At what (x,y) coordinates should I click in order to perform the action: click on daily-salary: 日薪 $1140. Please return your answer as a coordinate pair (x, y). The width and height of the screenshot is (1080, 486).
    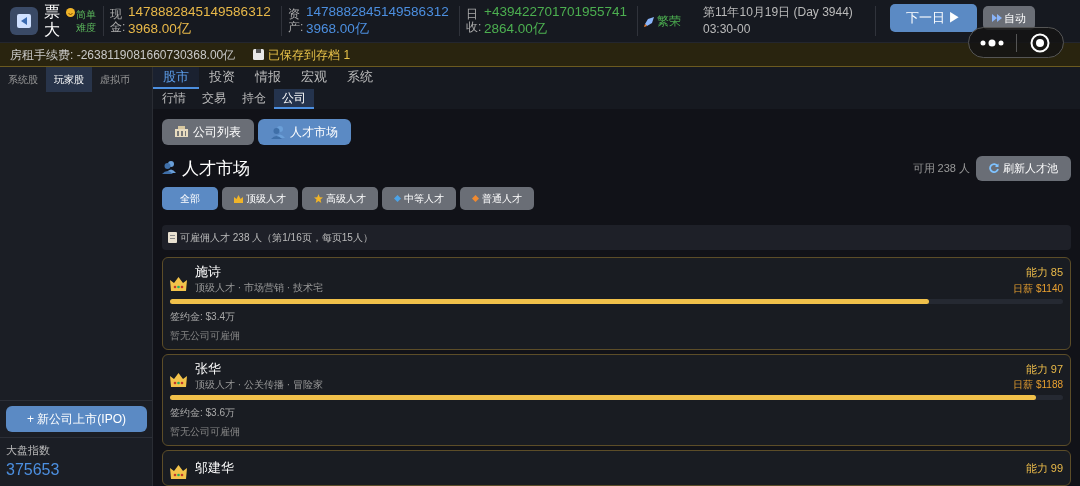
    Looking at the image, I should click on (1038, 288).